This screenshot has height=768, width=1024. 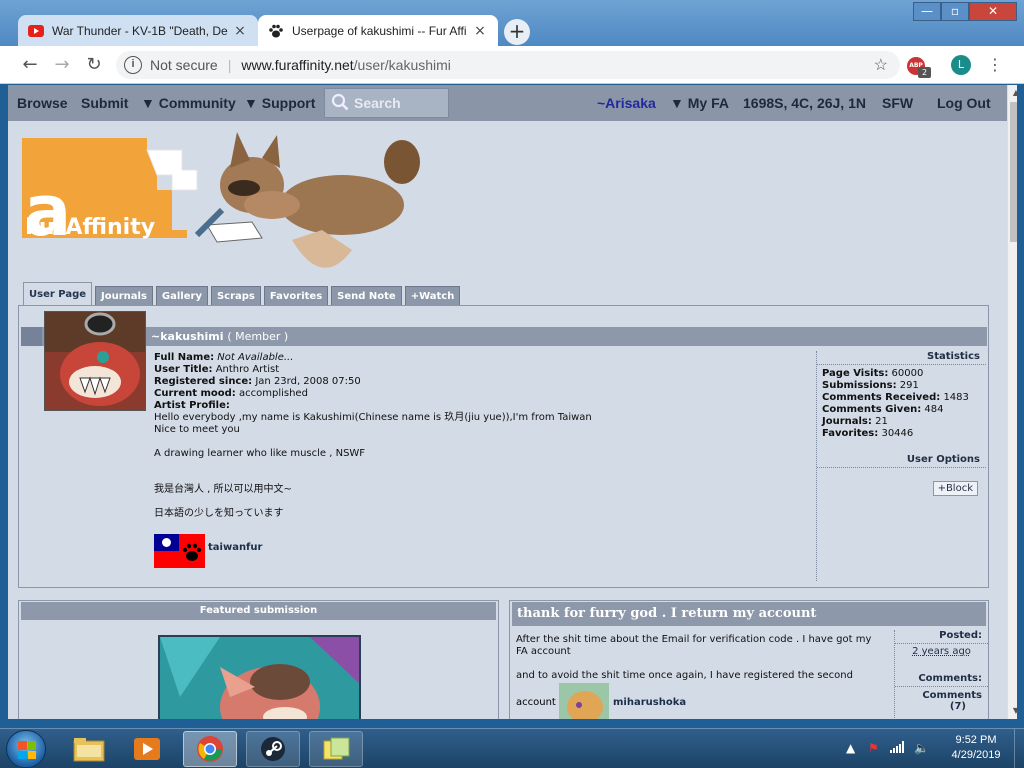 I want to click on start-button, so click(x=26, y=749).